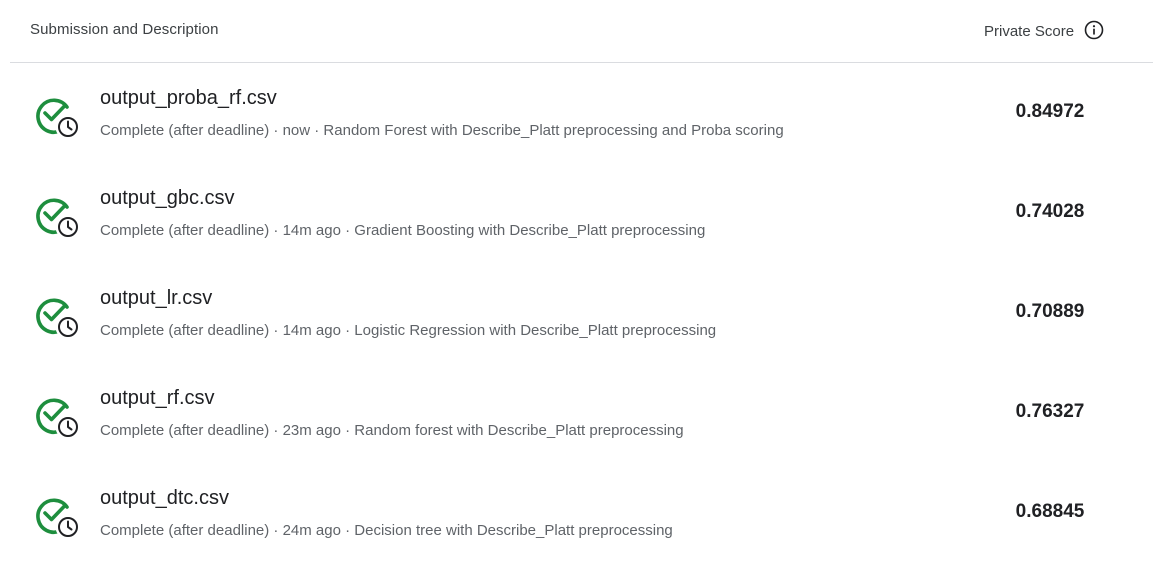  What do you see at coordinates (1050, 211) in the screenshot?
I see `private-score-value: 0.74028` at bounding box center [1050, 211].